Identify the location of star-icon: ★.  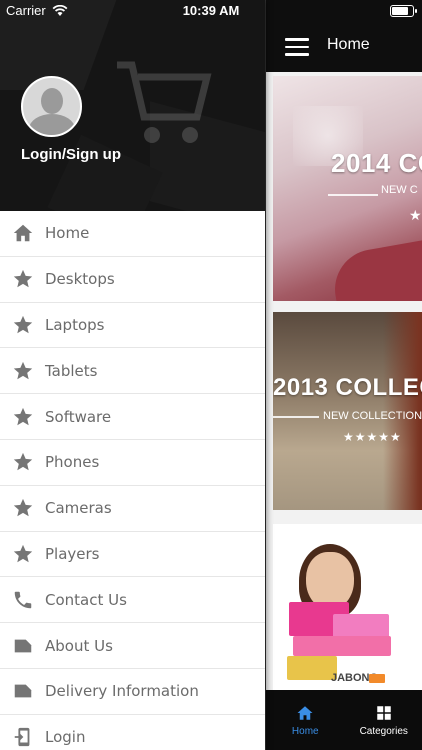
(415, 216).